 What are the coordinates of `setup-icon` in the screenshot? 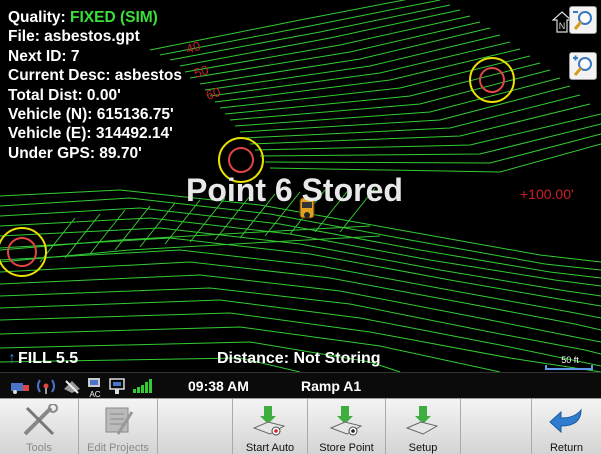 It's located at (422, 420).